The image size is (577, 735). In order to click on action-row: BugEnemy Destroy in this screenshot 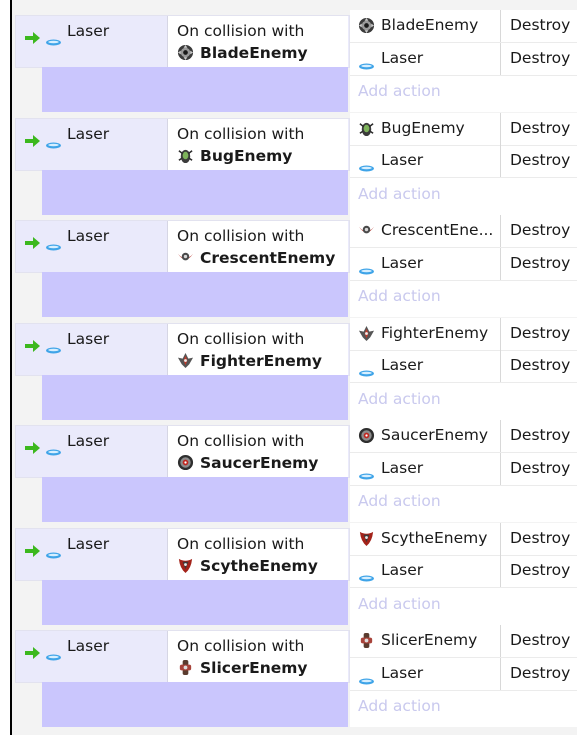, I will do `click(463, 129)`.